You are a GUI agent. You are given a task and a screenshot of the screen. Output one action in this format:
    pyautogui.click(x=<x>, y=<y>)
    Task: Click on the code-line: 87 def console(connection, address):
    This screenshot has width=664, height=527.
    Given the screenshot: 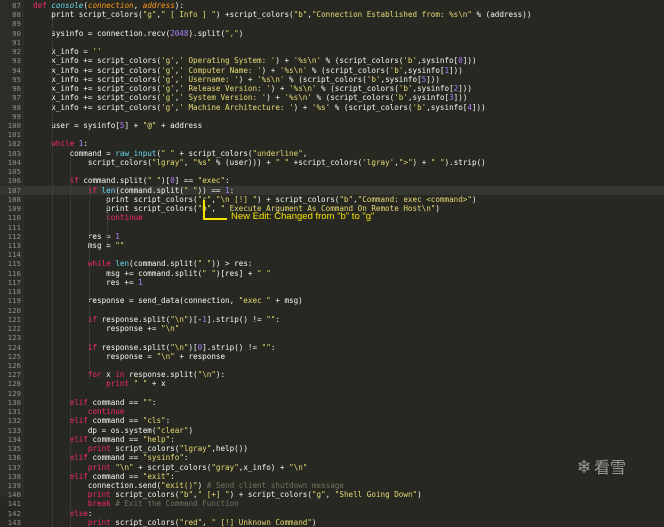 What is the action you would take?
    pyautogui.click(x=332, y=5)
    